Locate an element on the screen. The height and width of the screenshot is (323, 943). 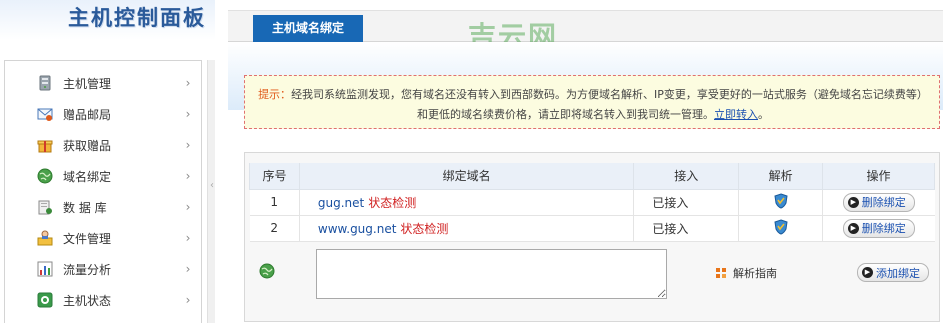
sidebar-item-label: 文件管理 is located at coordinates (87, 238).